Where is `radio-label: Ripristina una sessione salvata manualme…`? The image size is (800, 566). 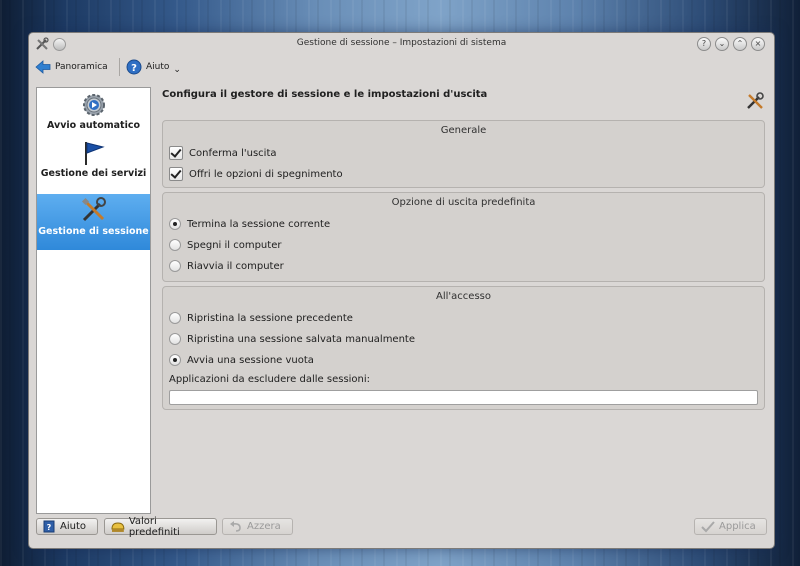 radio-label: Ripristina una sessione salvata manualme… is located at coordinates (301, 339).